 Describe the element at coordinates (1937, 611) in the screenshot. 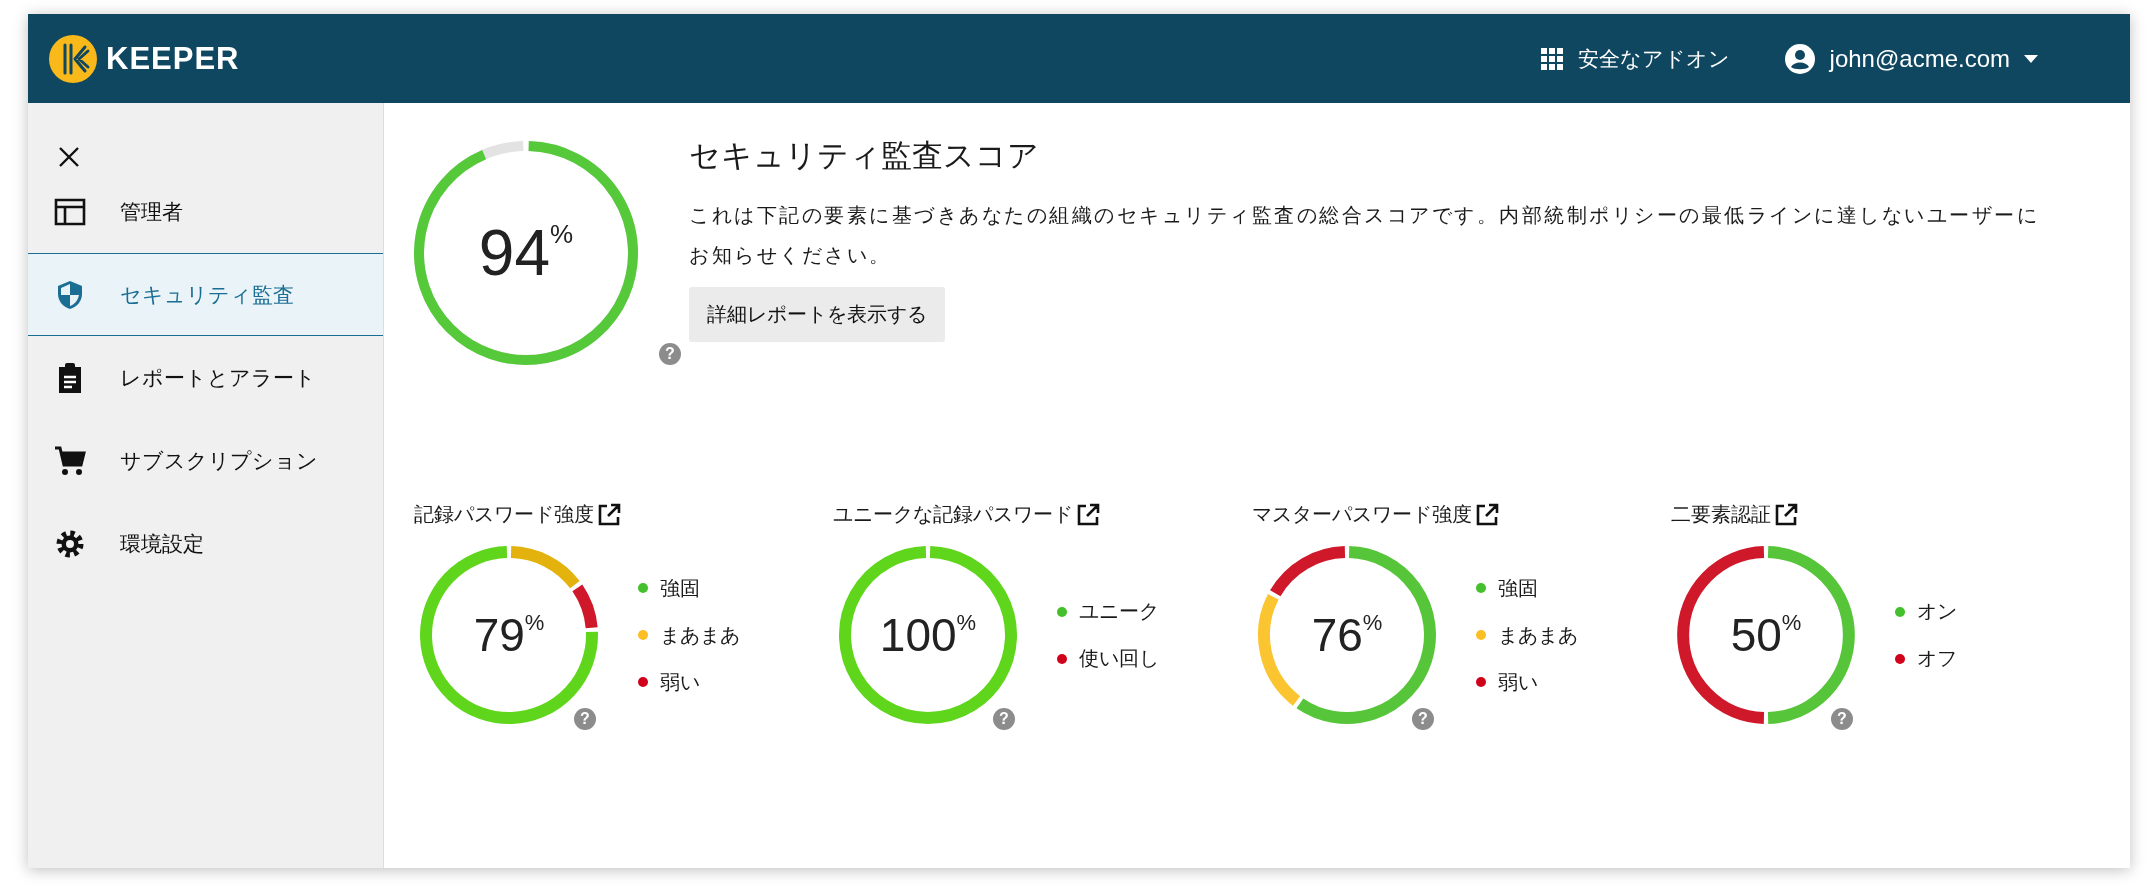

I see `legend-label: オン` at that location.